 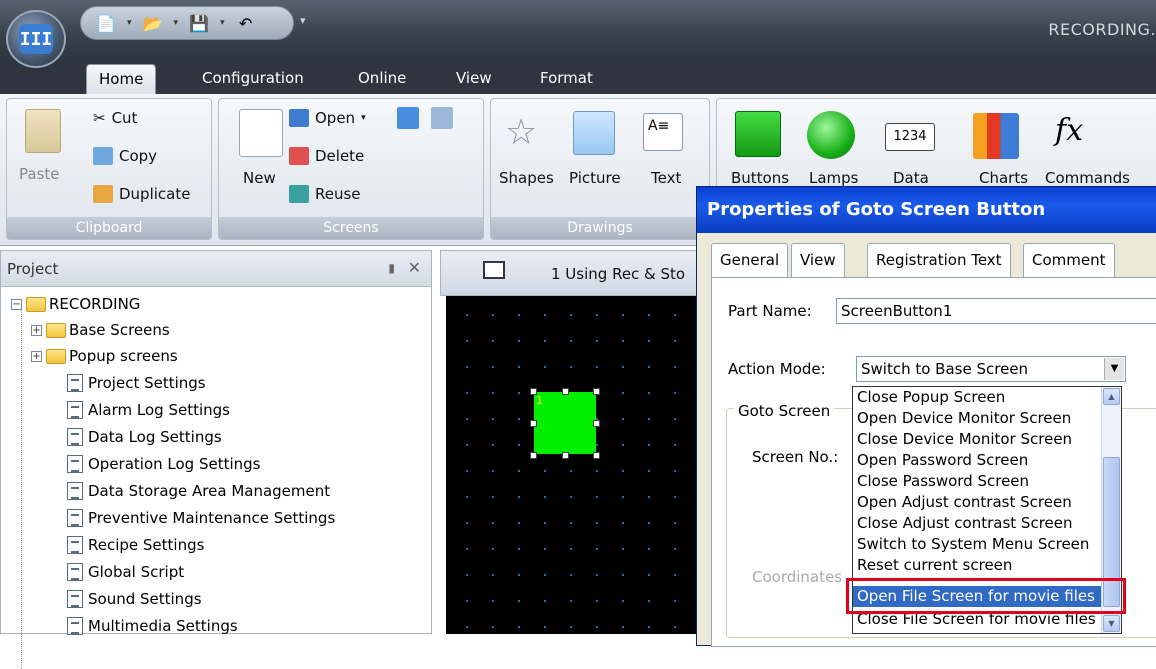 What do you see at coordinates (1111, 623) in the screenshot?
I see `scroll-down-icon: ▼` at bounding box center [1111, 623].